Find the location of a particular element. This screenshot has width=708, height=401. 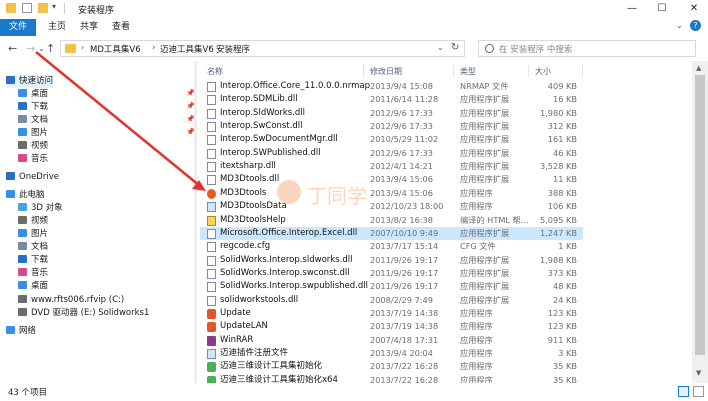

status-bar: 43 个项目 is located at coordinates (354, 392).